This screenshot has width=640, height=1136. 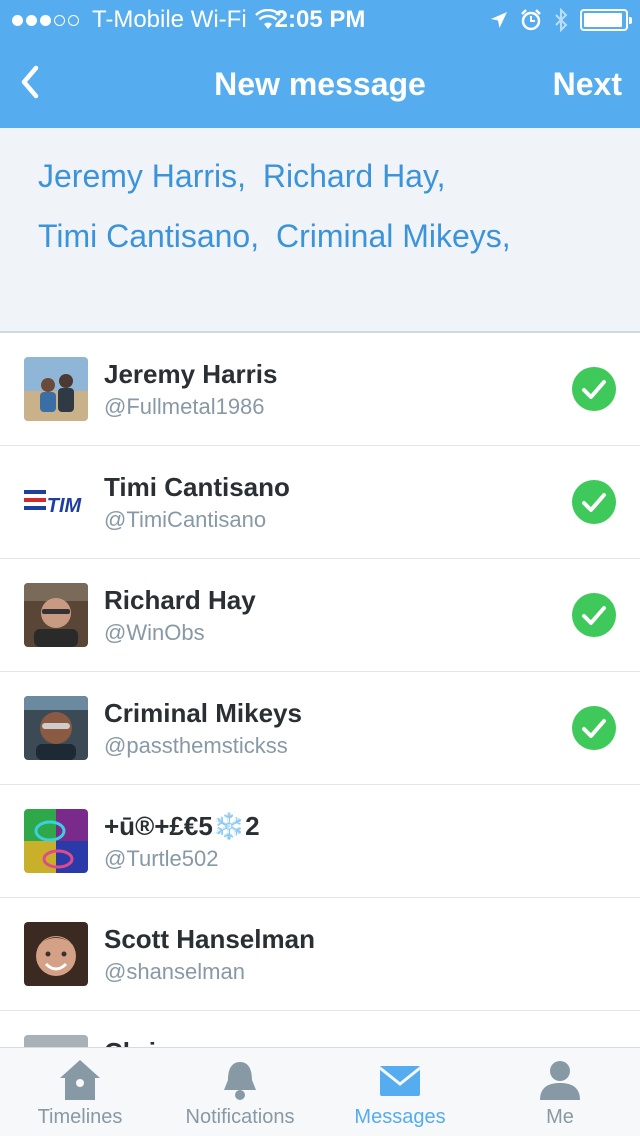 What do you see at coordinates (142, 176) in the screenshot?
I see `recipient-chip: Jeremy Harris,` at bounding box center [142, 176].